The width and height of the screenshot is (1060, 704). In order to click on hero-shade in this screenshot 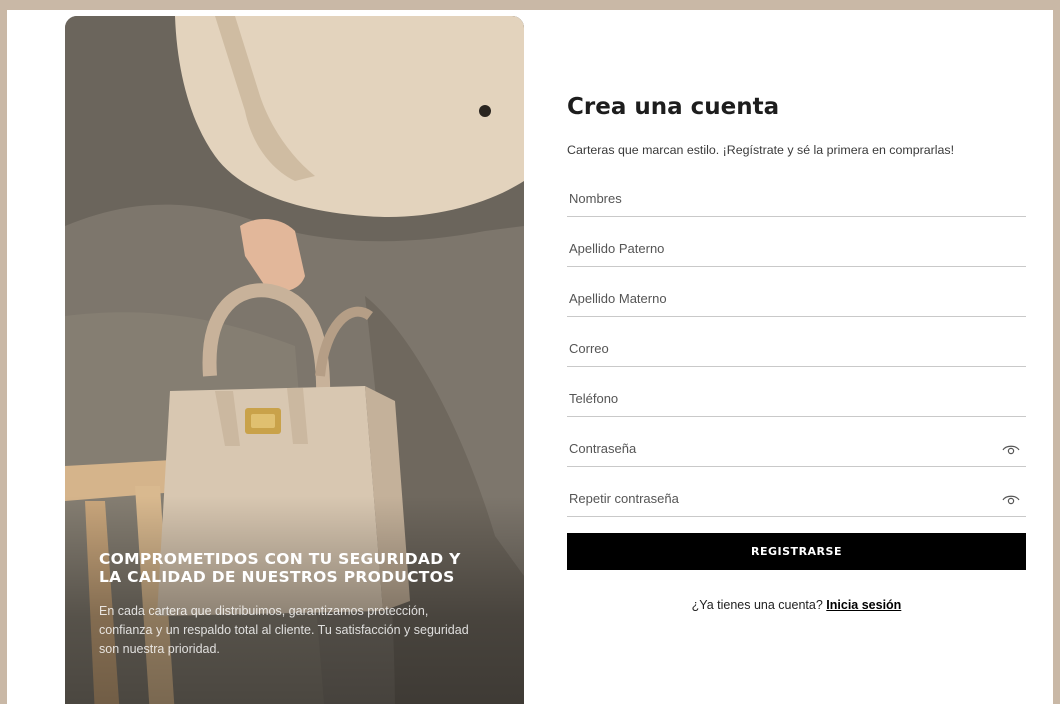, I will do `click(294, 600)`.